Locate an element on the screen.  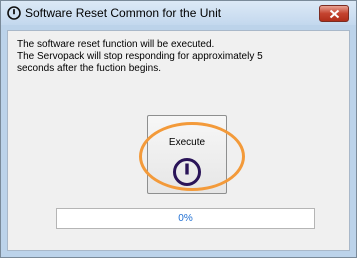
close-button is located at coordinates (334, 13).